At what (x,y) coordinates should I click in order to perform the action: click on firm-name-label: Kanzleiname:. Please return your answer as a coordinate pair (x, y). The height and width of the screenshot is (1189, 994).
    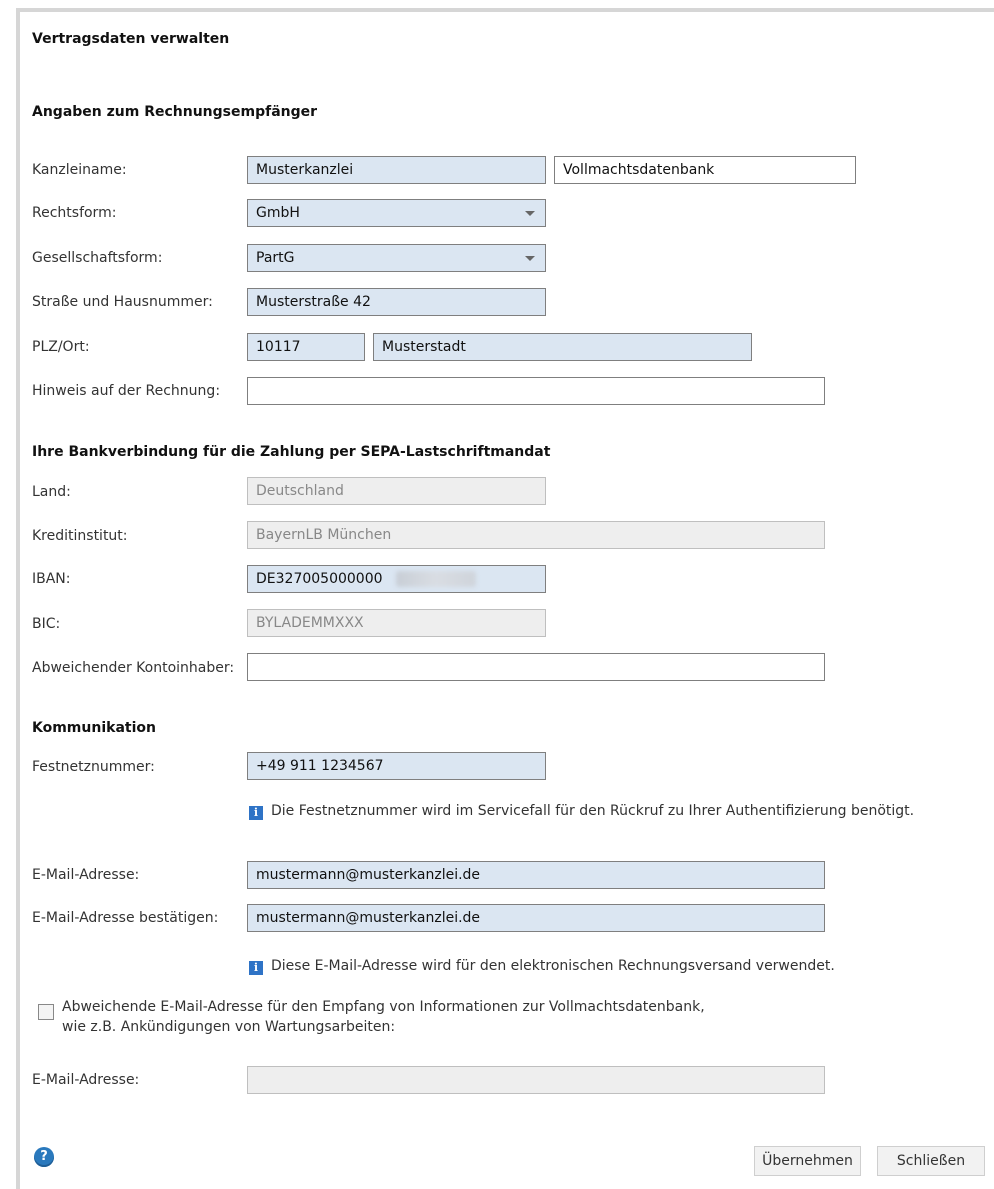
    Looking at the image, I should click on (79, 170).